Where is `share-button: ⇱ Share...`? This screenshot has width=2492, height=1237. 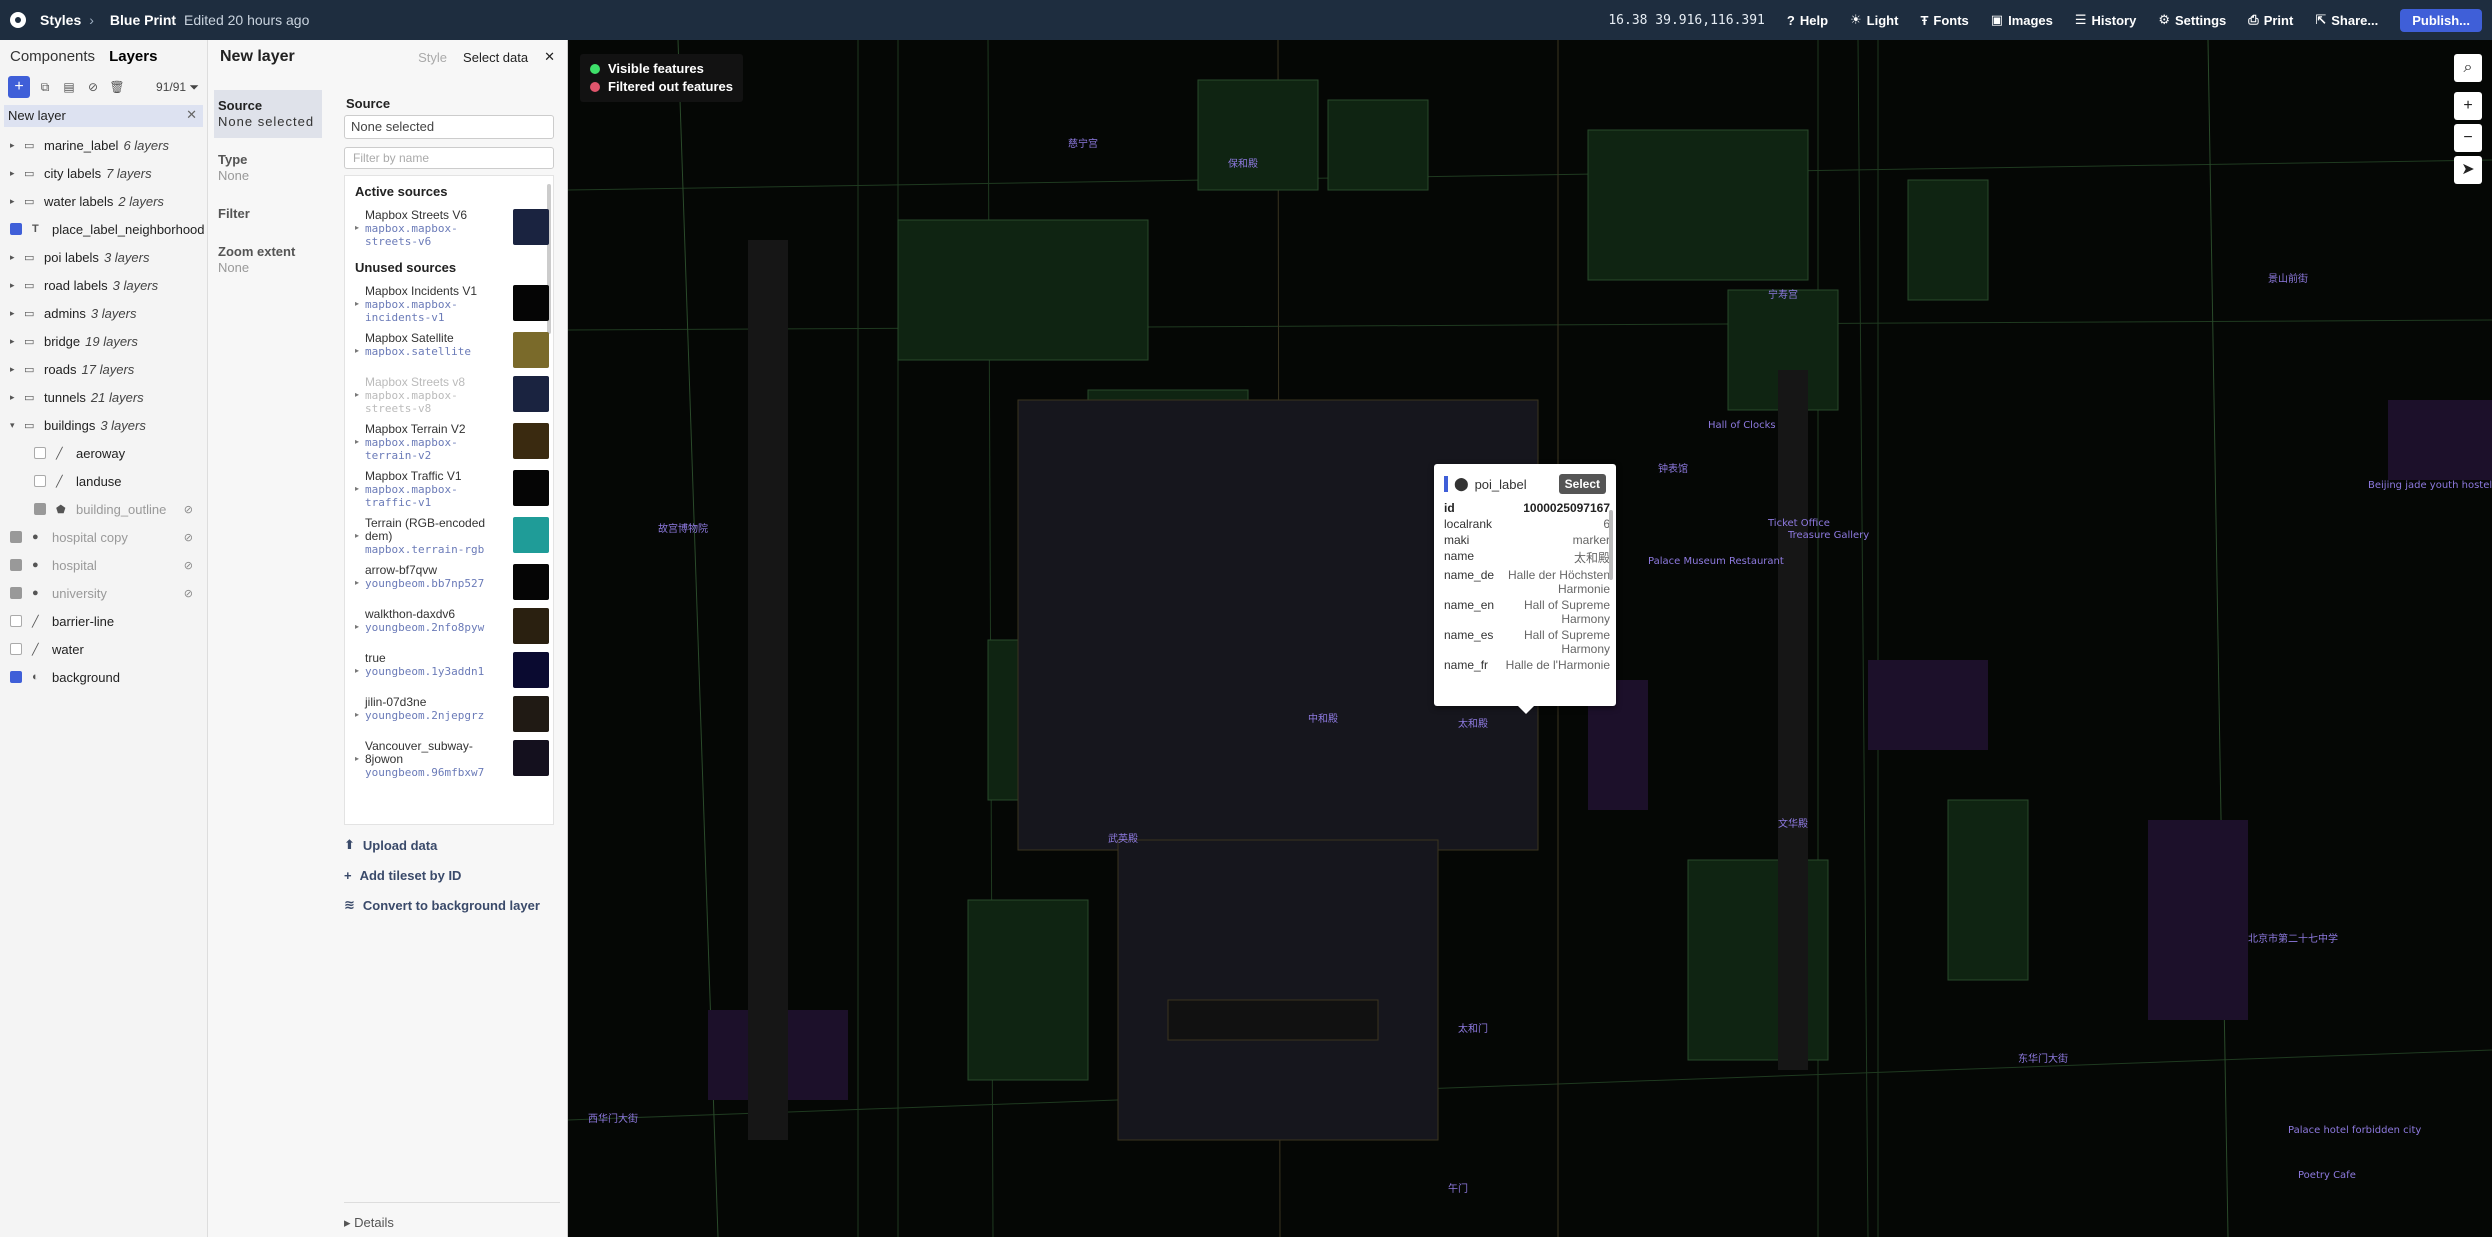
share-button: ⇱ Share... is located at coordinates (2346, 20).